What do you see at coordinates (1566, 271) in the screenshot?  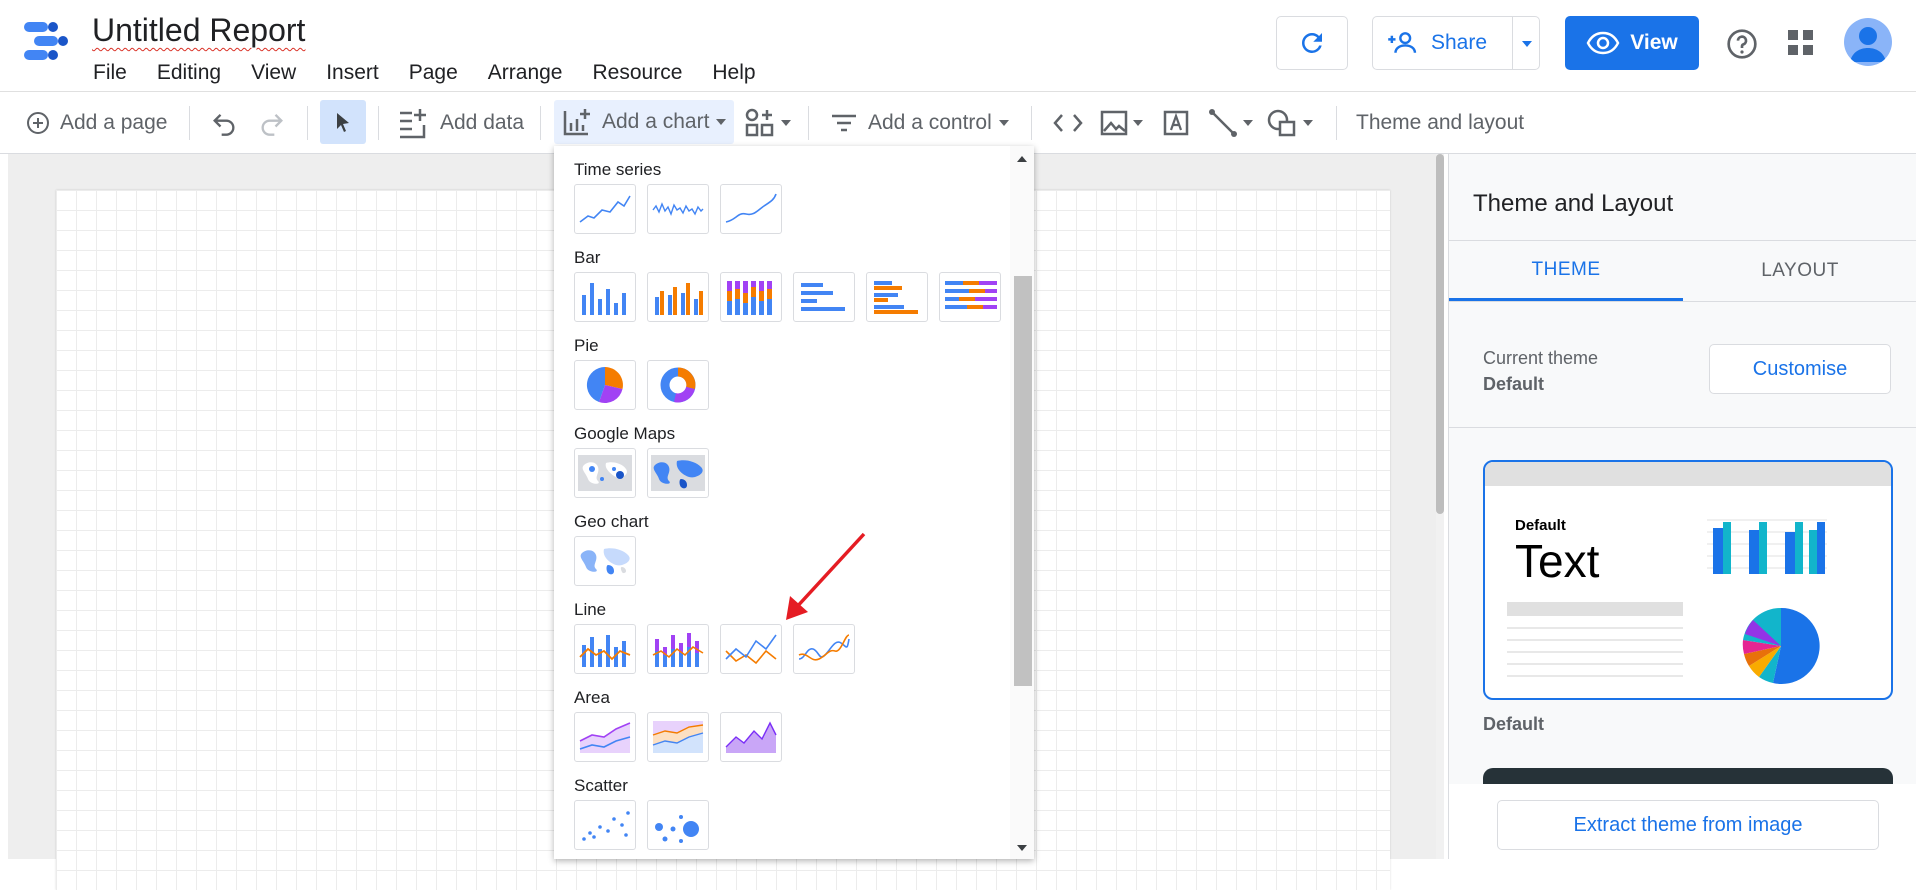 I see `tab-theme: THEME` at bounding box center [1566, 271].